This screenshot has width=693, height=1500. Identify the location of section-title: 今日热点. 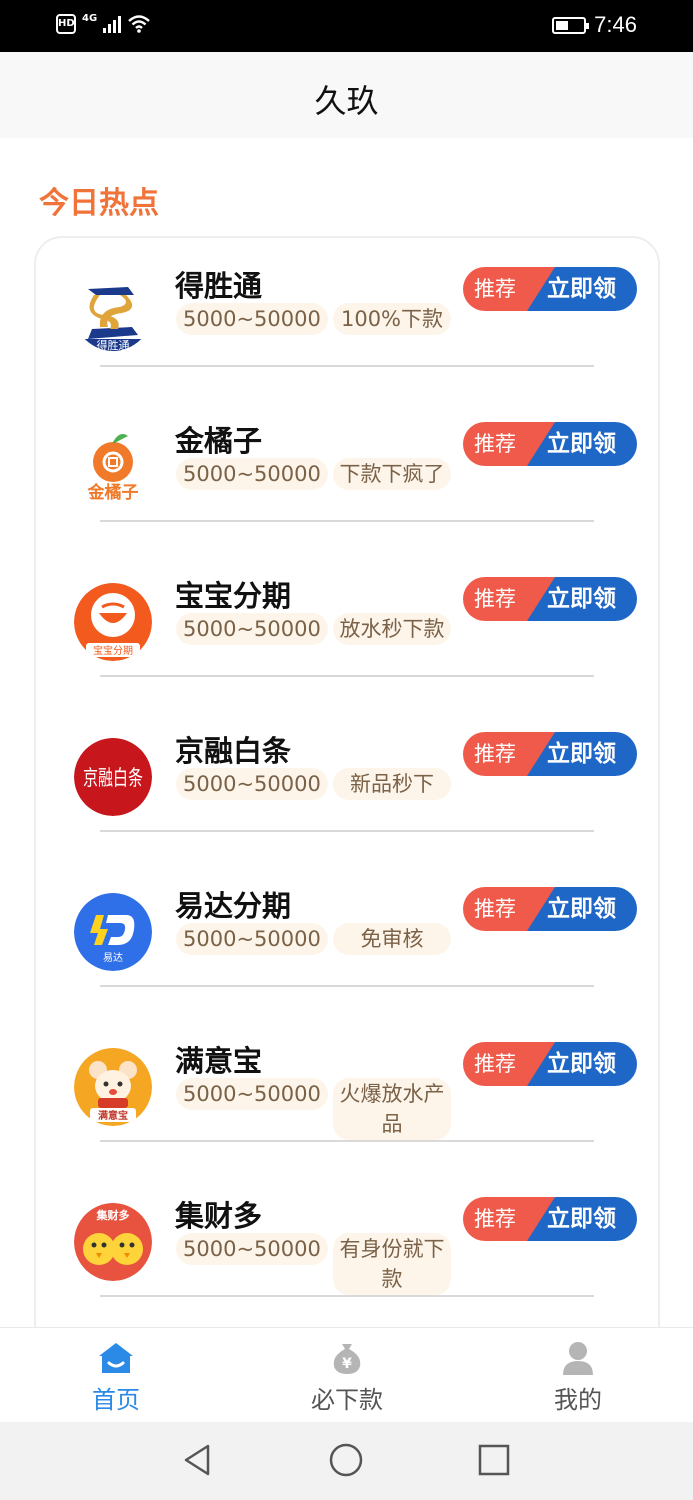
(99, 203).